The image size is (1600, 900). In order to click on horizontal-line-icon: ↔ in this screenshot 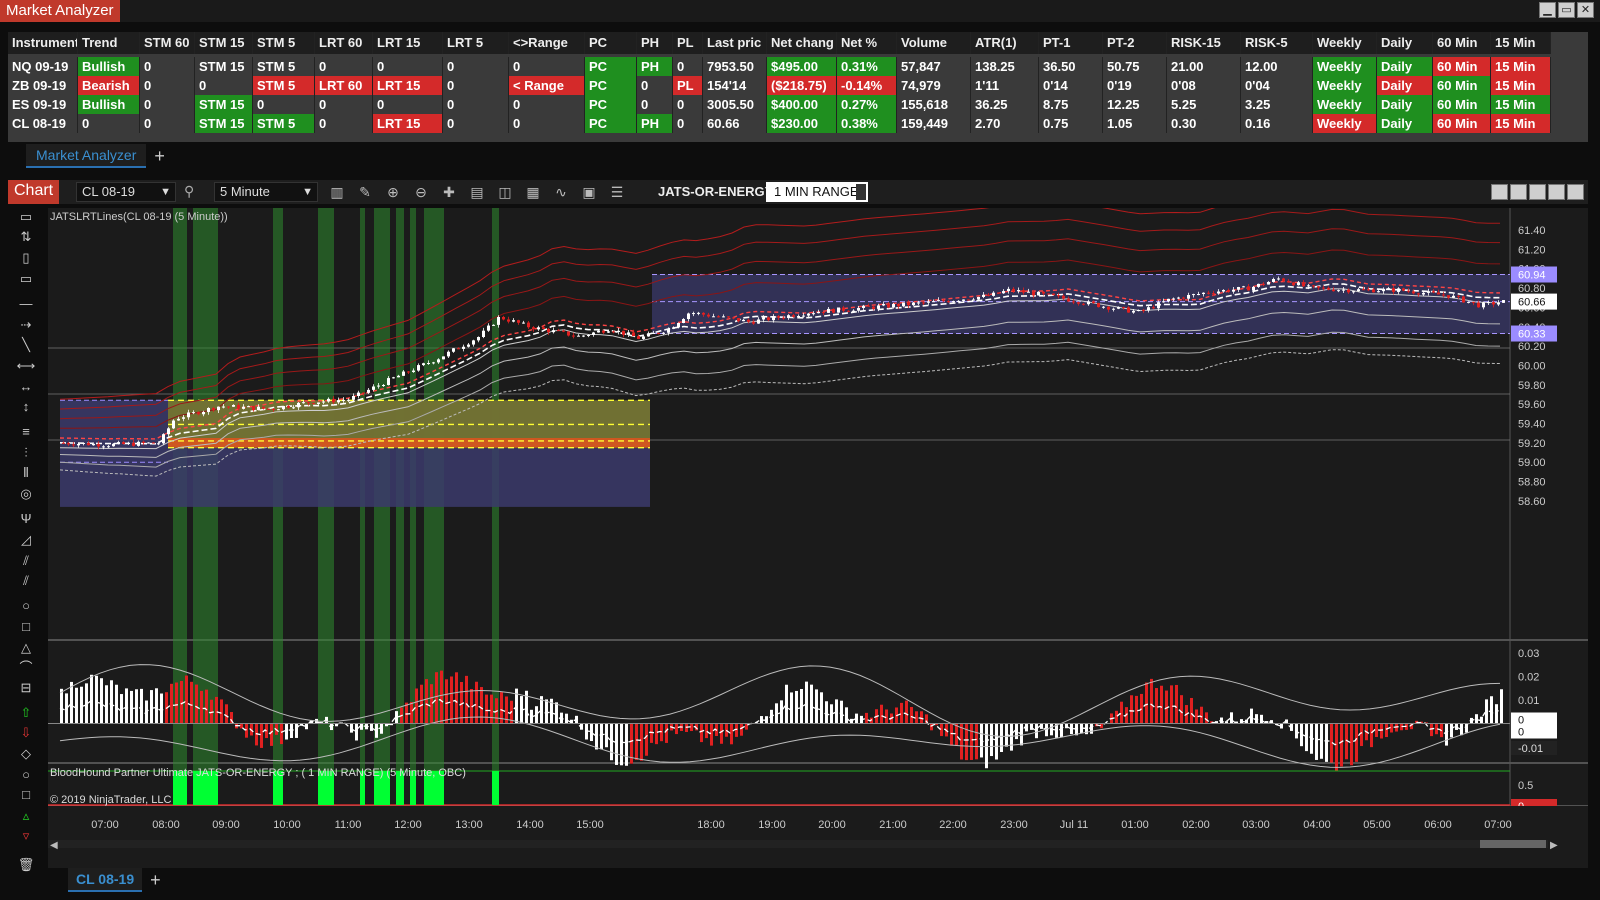, I will do `click(26, 387)`.